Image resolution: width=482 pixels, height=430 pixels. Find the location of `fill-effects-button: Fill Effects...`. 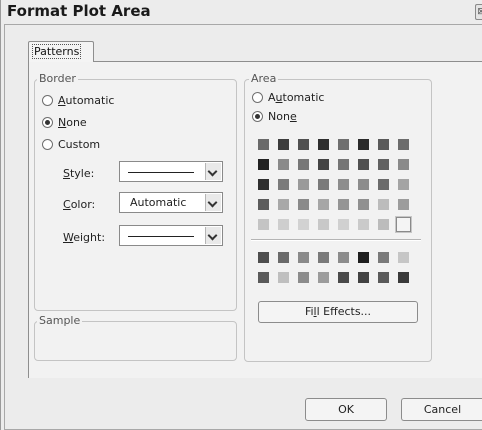

fill-effects-button: Fill Effects... is located at coordinates (338, 312).